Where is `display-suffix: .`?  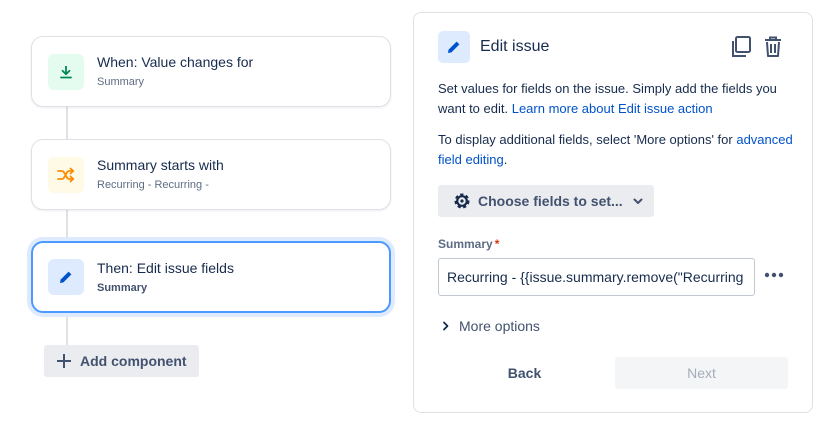
display-suffix: . is located at coordinates (505, 159).